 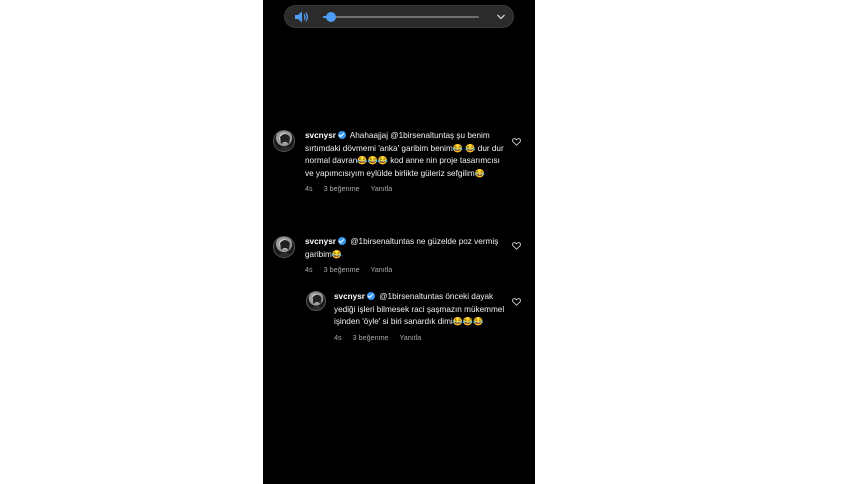 What do you see at coordinates (330, 17) in the screenshot?
I see `volume-slider-thumb` at bounding box center [330, 17].